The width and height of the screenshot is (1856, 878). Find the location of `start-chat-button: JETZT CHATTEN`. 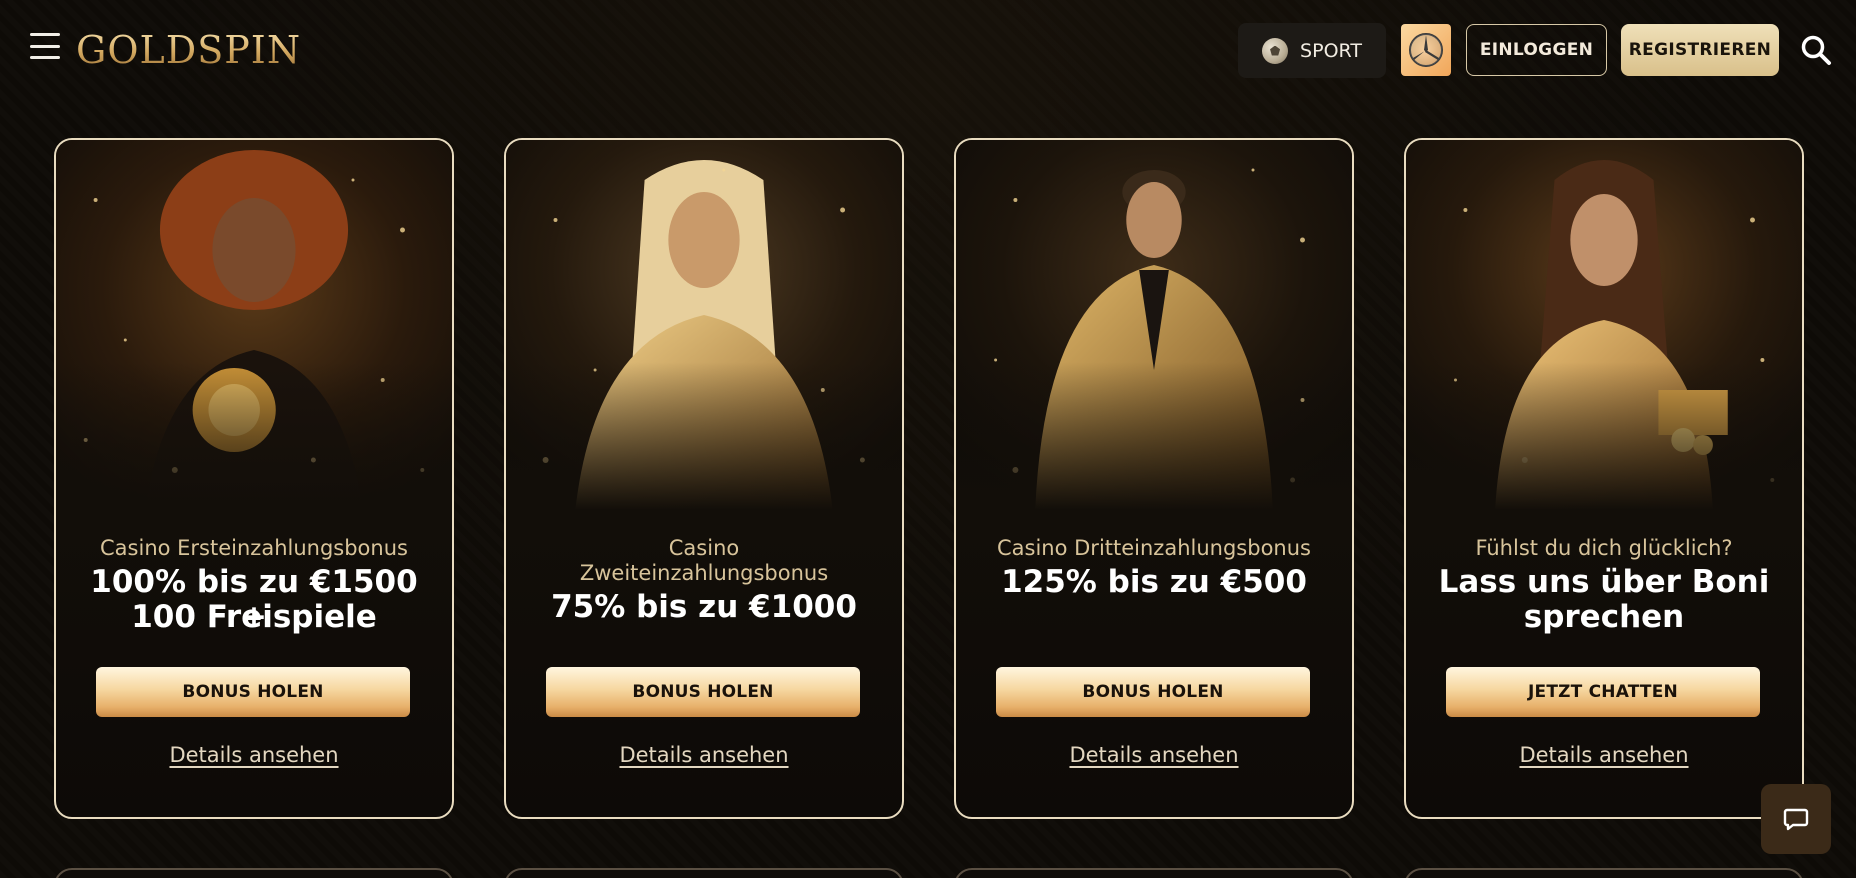

start-chat-button: JETZT CHATTEN is located at coordinates (1603, 692).